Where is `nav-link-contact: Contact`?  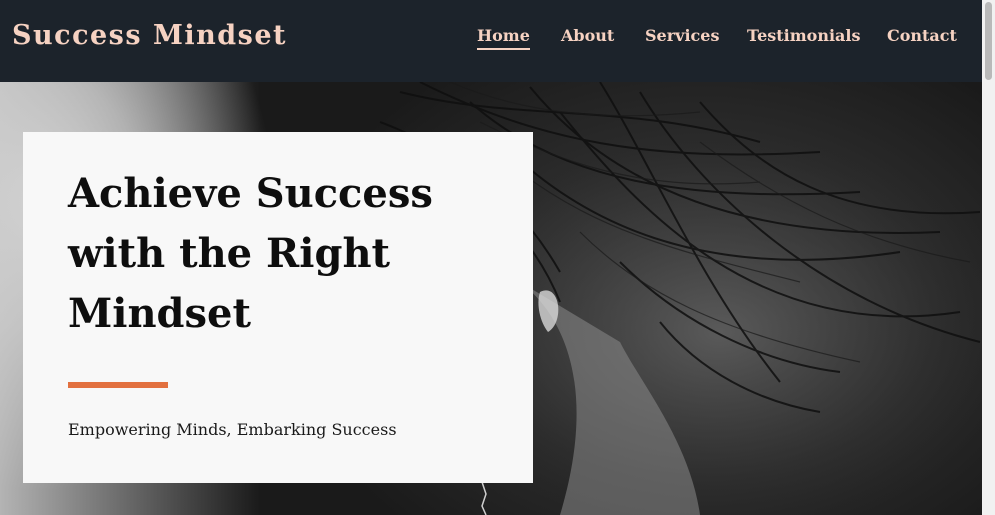
nav-link-contact: Contact is located at coordinates (922, 36).